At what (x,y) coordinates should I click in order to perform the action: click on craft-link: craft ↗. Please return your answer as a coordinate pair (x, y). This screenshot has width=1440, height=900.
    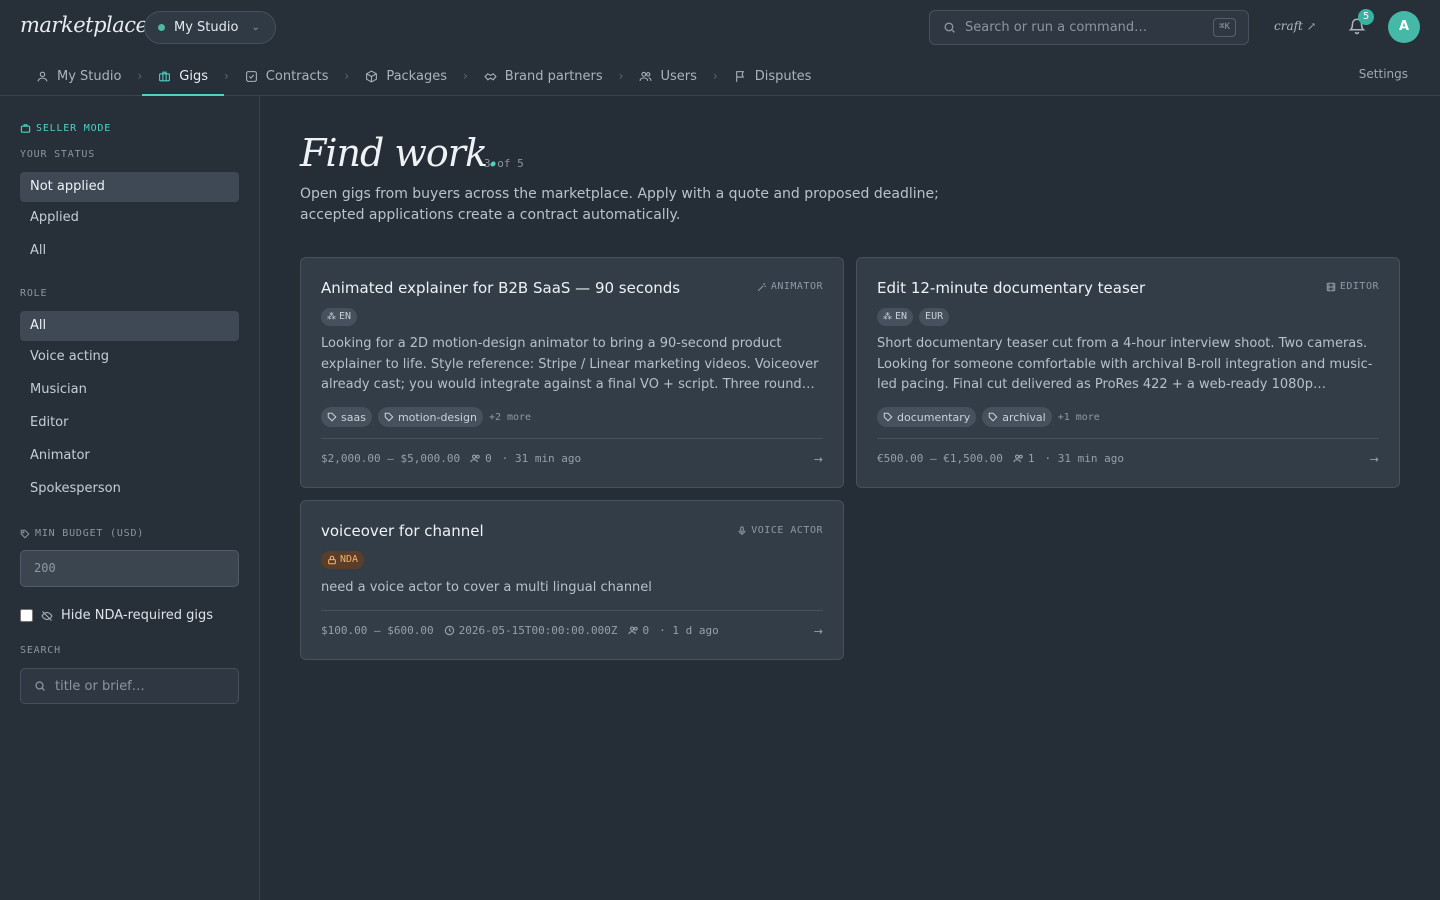
    Looking at the image, I should click on (1295, 26).